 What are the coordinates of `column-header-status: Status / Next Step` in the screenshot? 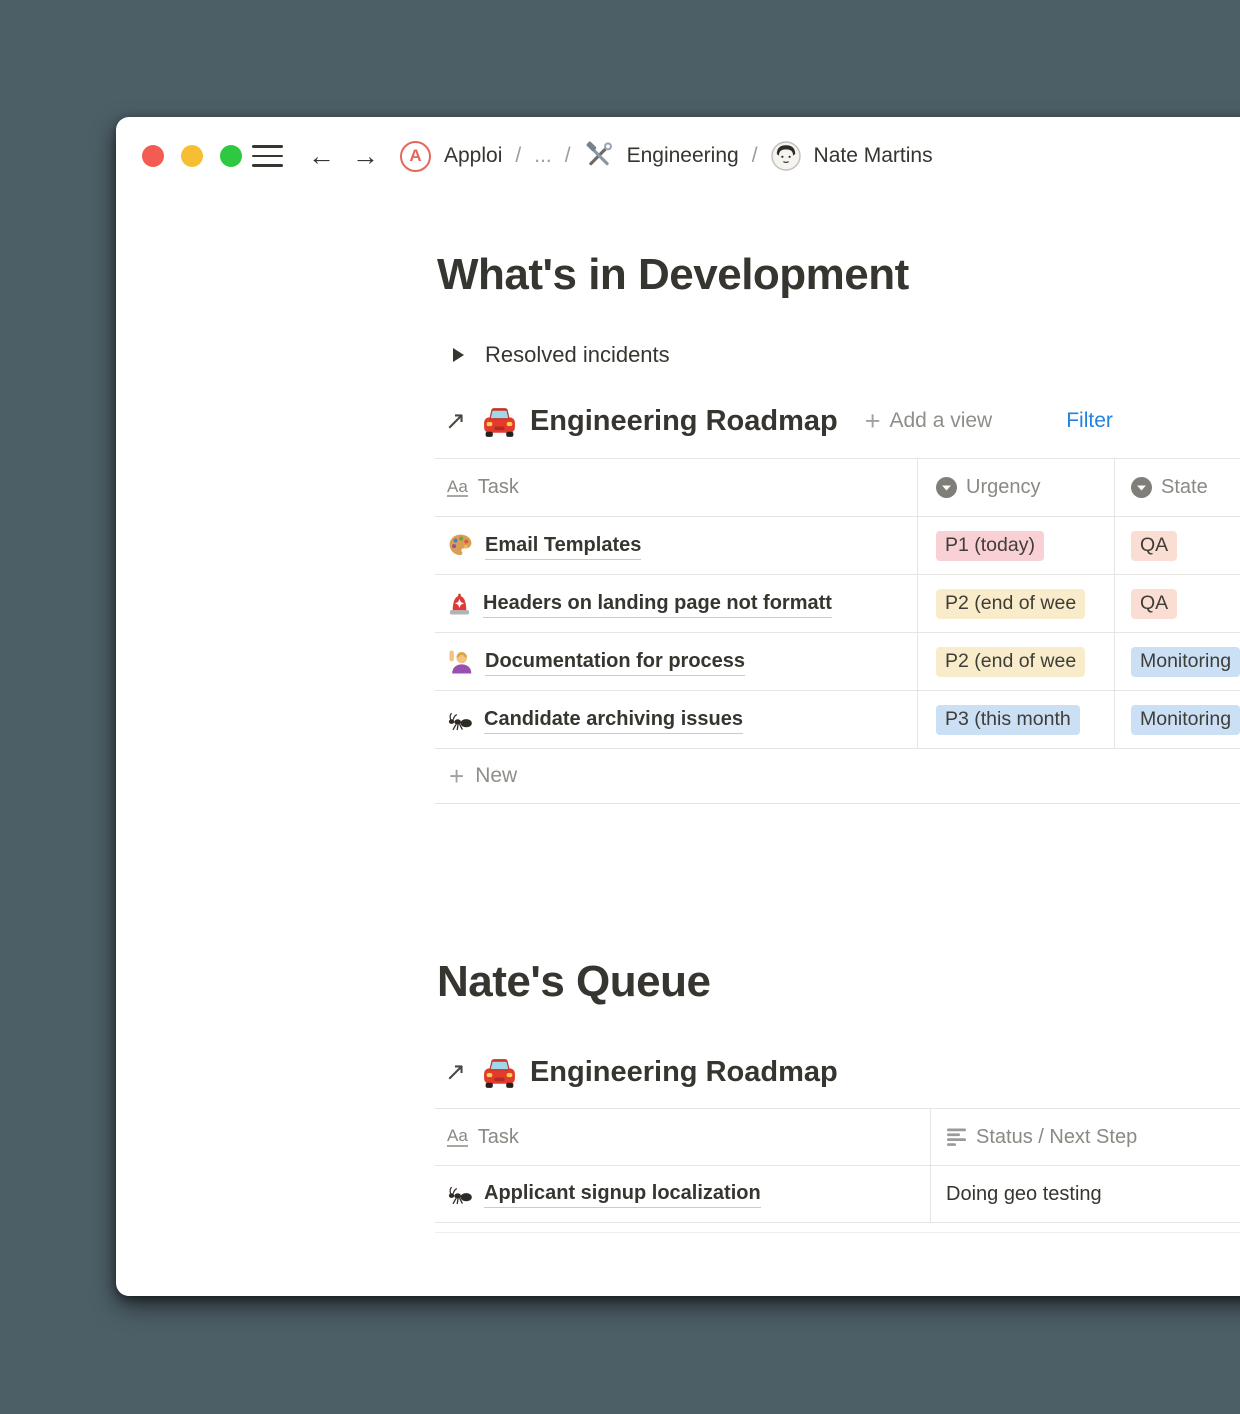 It's located at (1085, 1137).